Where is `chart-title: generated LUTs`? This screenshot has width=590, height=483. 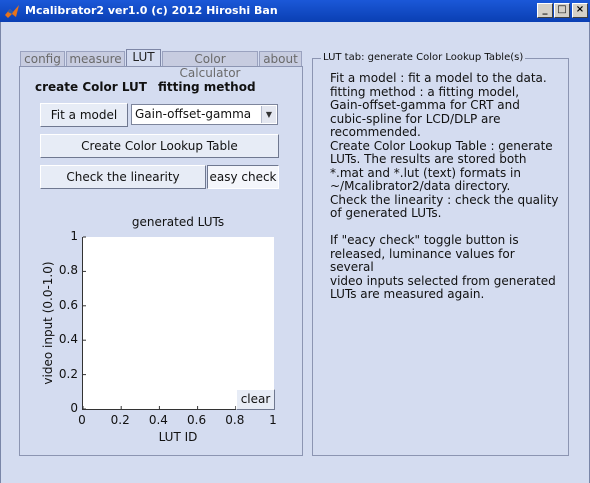
chart-title: generated LUTs is located at coordinates (178, 222).